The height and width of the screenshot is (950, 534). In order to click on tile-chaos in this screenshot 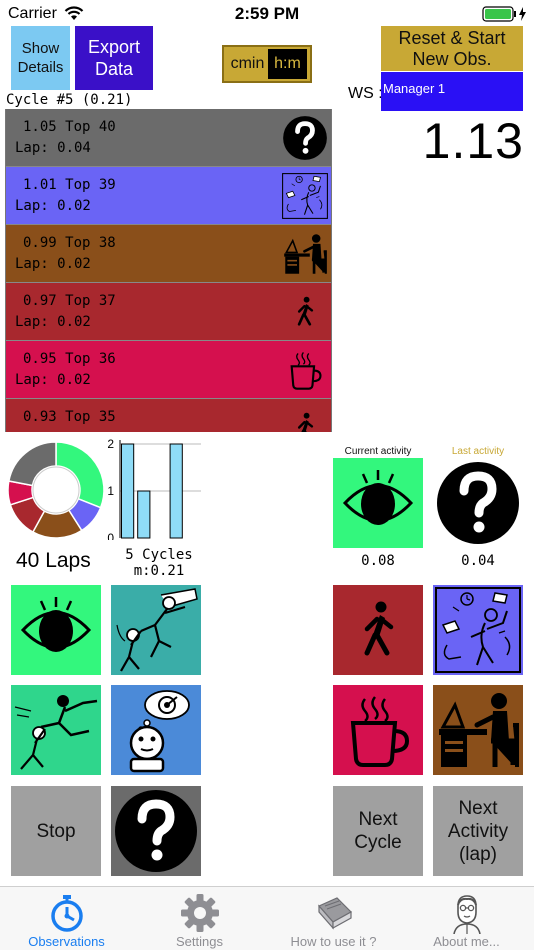, I will do `click(478, 630)`.